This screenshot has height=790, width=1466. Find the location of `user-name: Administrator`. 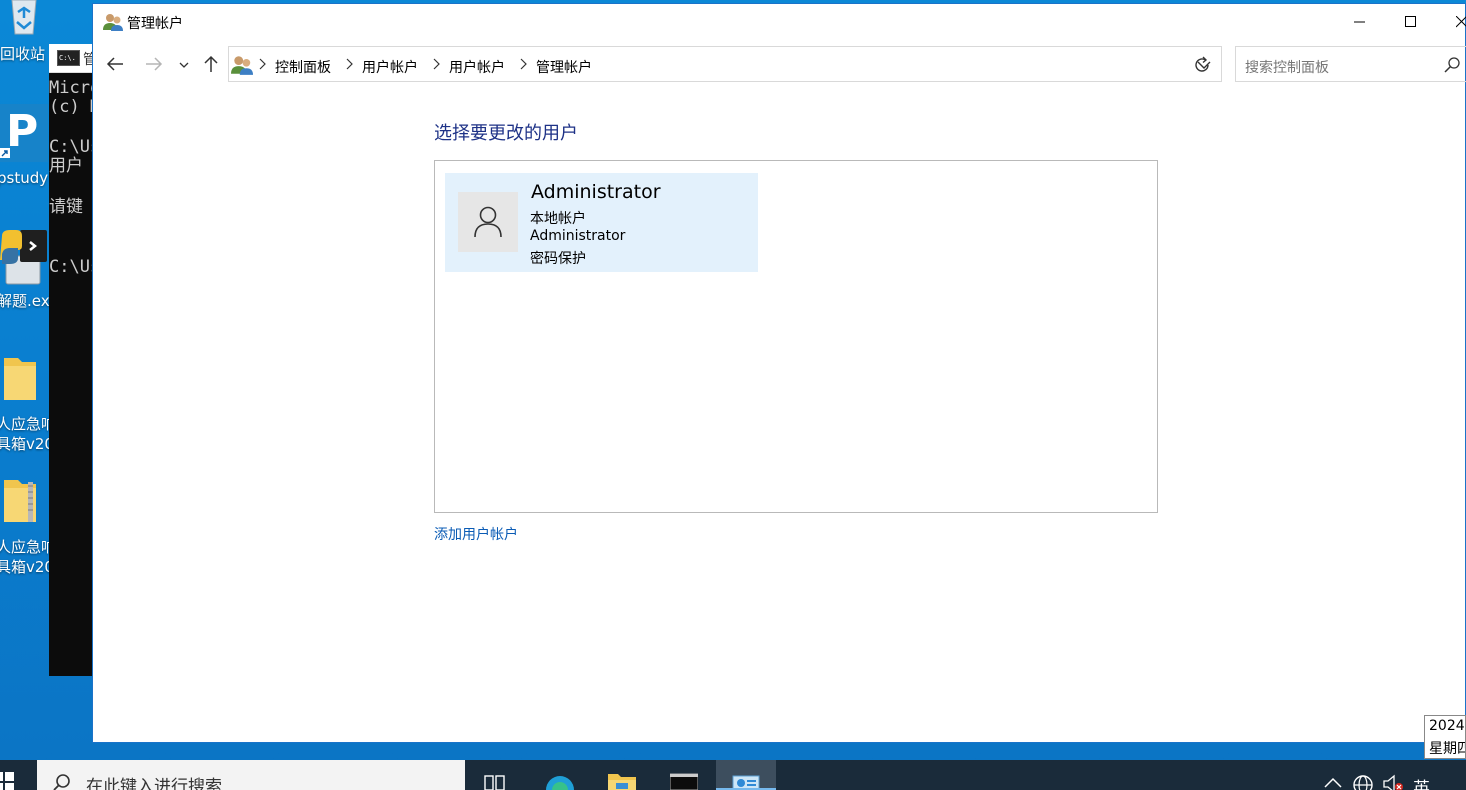

user-name: Administrator is located at coordinates (596, 192).